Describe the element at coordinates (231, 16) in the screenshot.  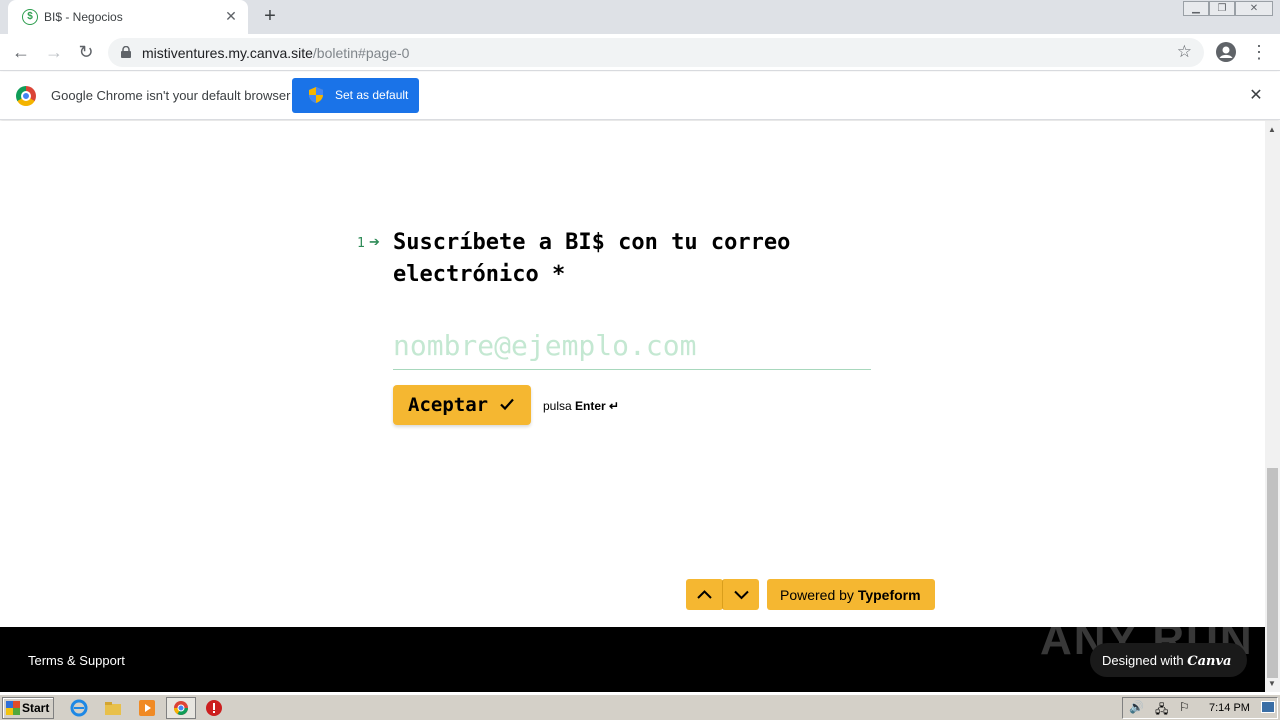
I see `tab-close-icon: ✕` at that location.